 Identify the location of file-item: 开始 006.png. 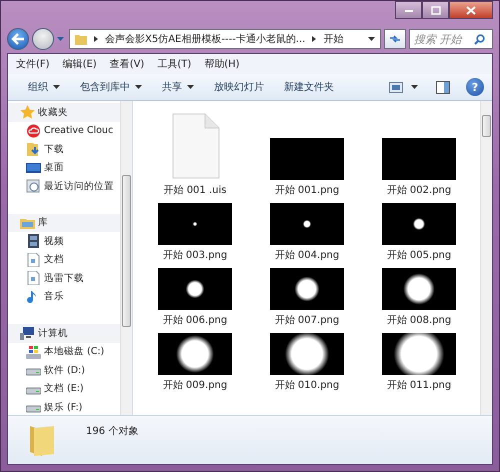
(195, 294).